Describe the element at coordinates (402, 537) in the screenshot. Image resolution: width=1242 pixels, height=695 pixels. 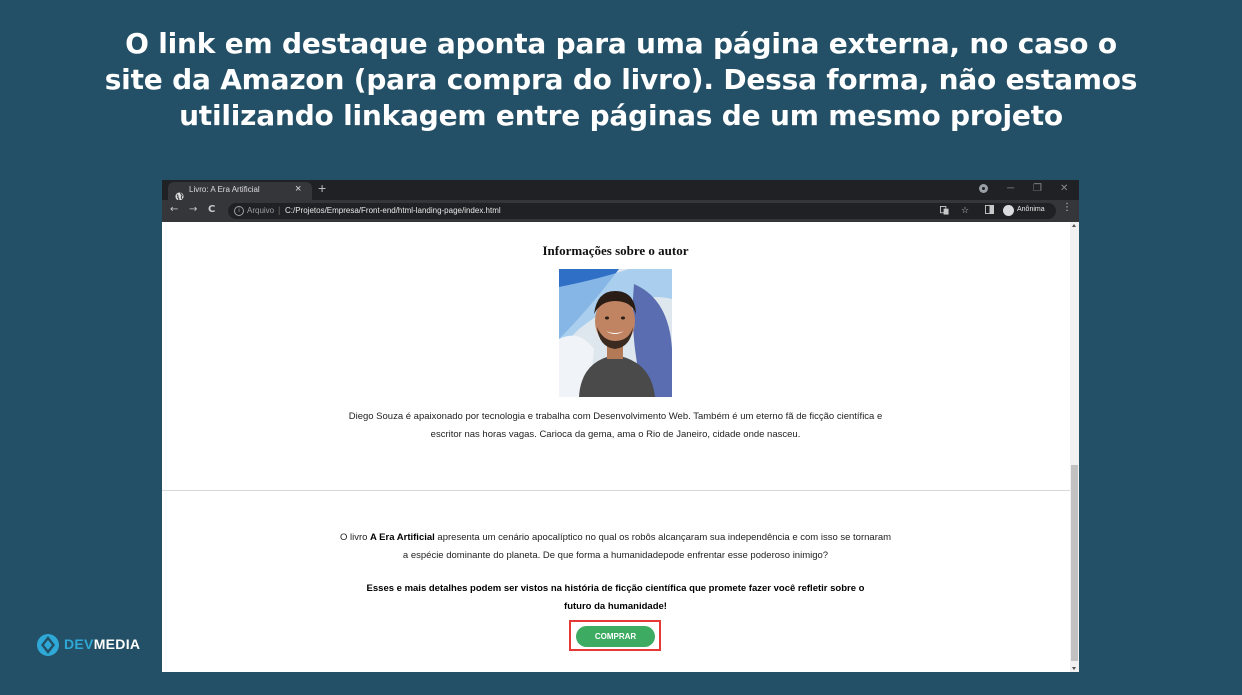
I see `book-title: A Era Artificial` at that location.